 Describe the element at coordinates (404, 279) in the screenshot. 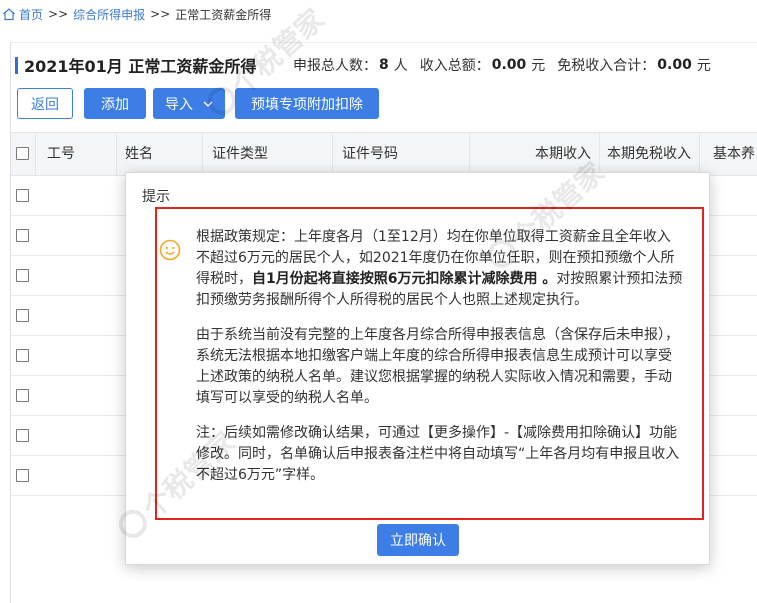

I see `emphasized-text: 自1月份起将直接按照6万元扣除累计减除费用 。` at that location.